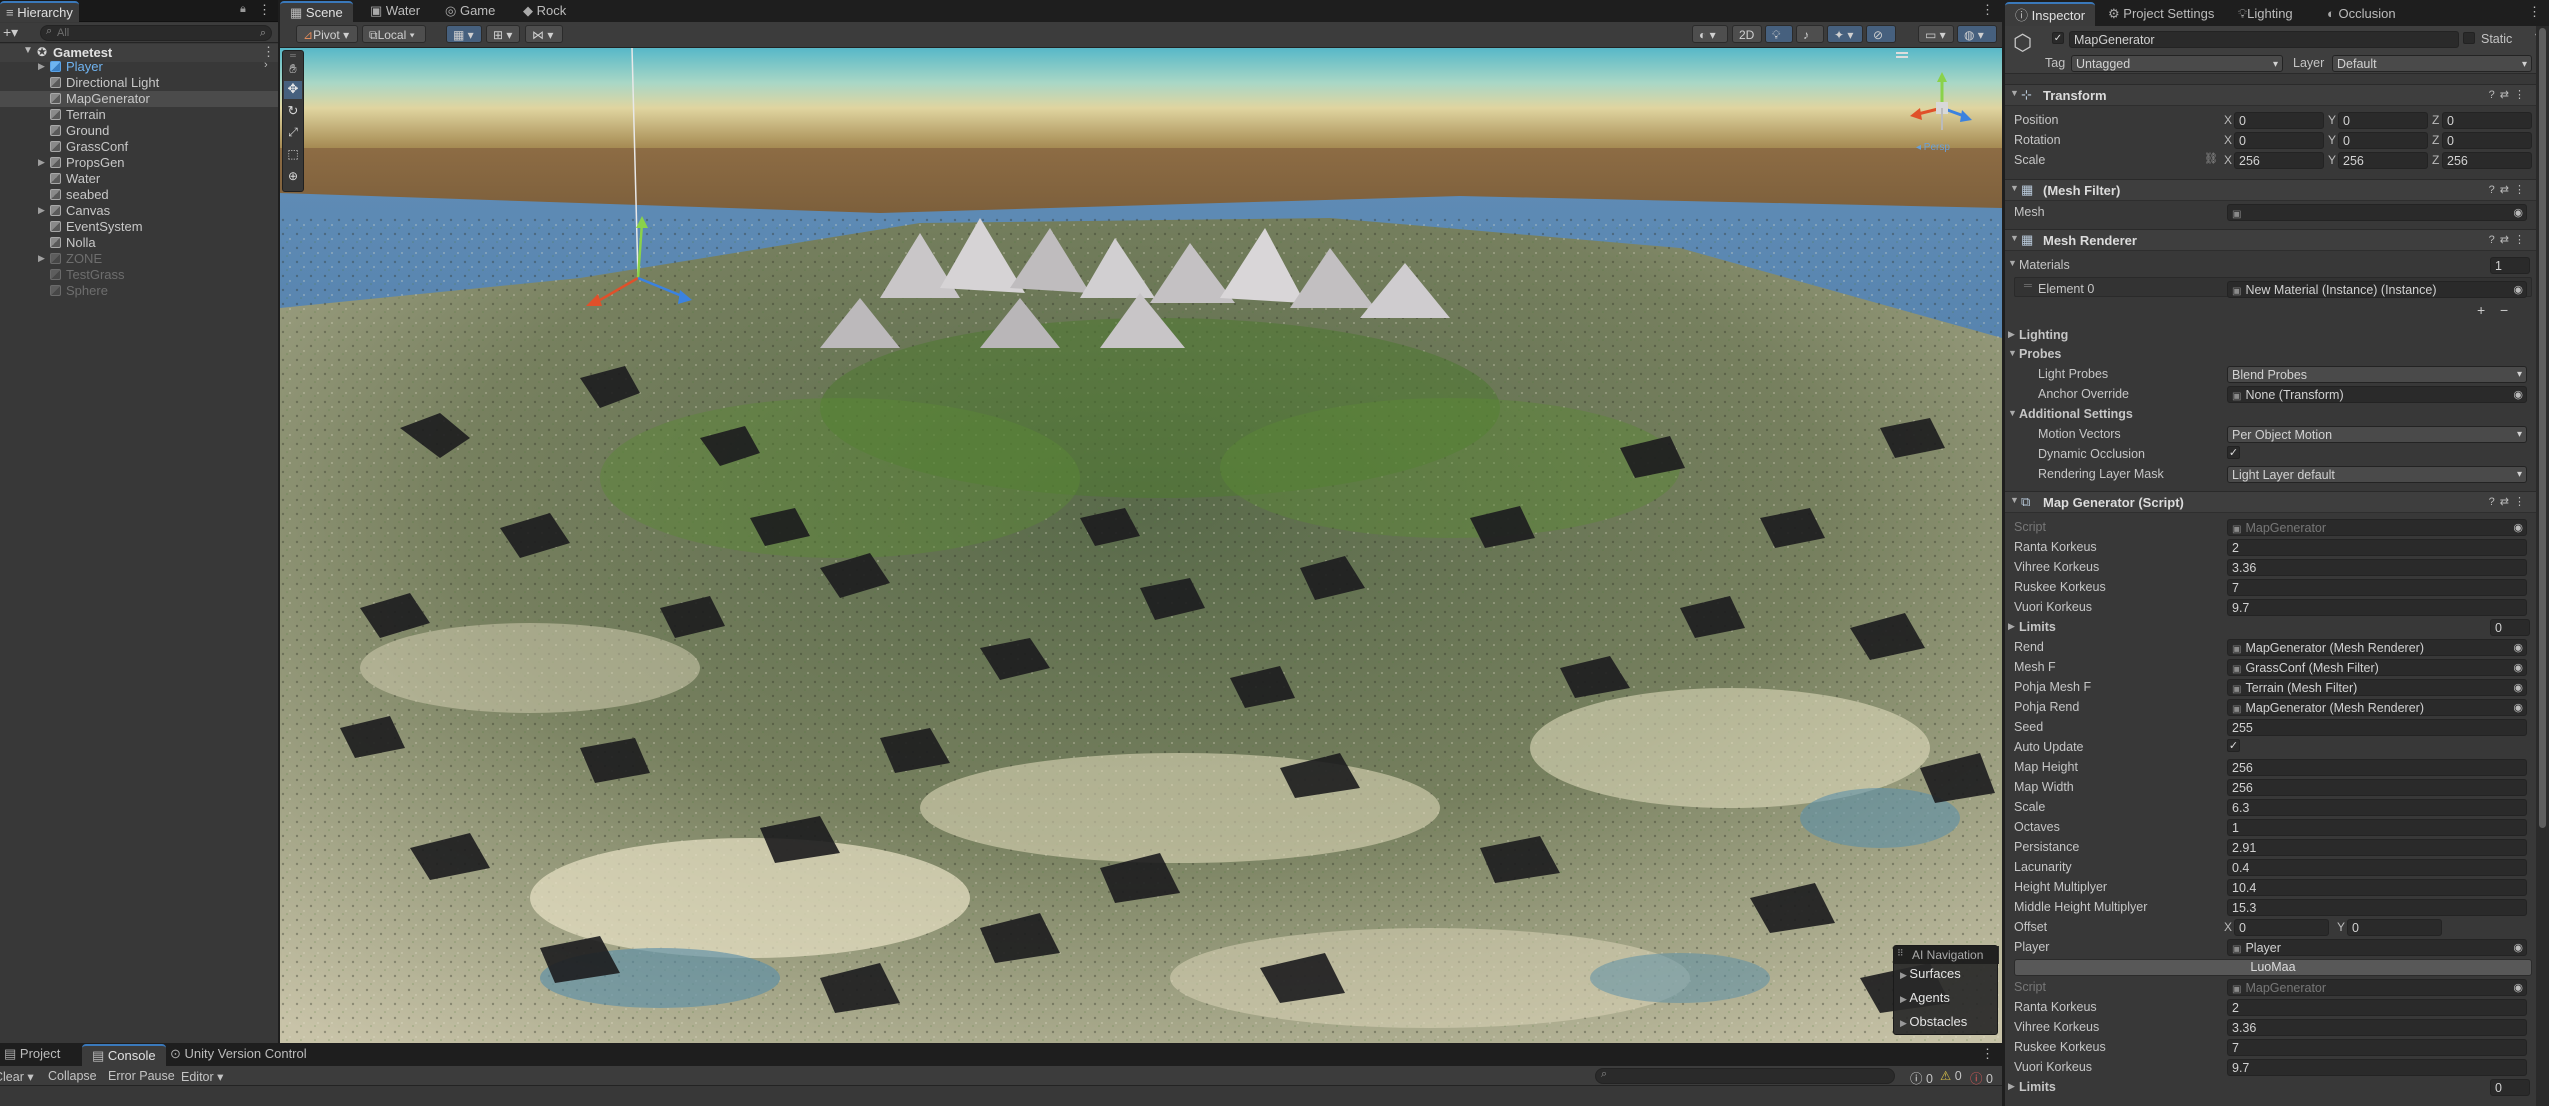  I want to click on editor-dropdown: Editor ▾, so click(202, 1076).